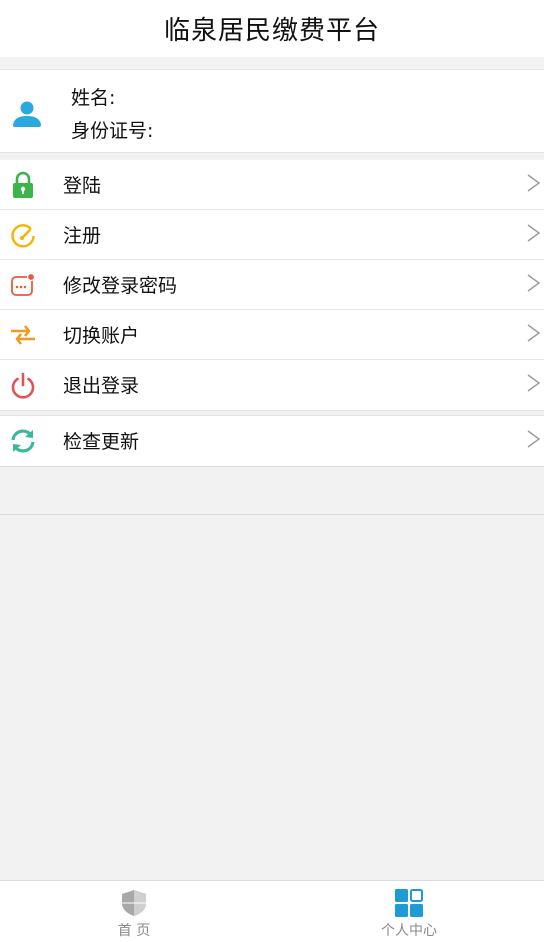  I want to click on tab-home: 首 页, so click(136, 911).